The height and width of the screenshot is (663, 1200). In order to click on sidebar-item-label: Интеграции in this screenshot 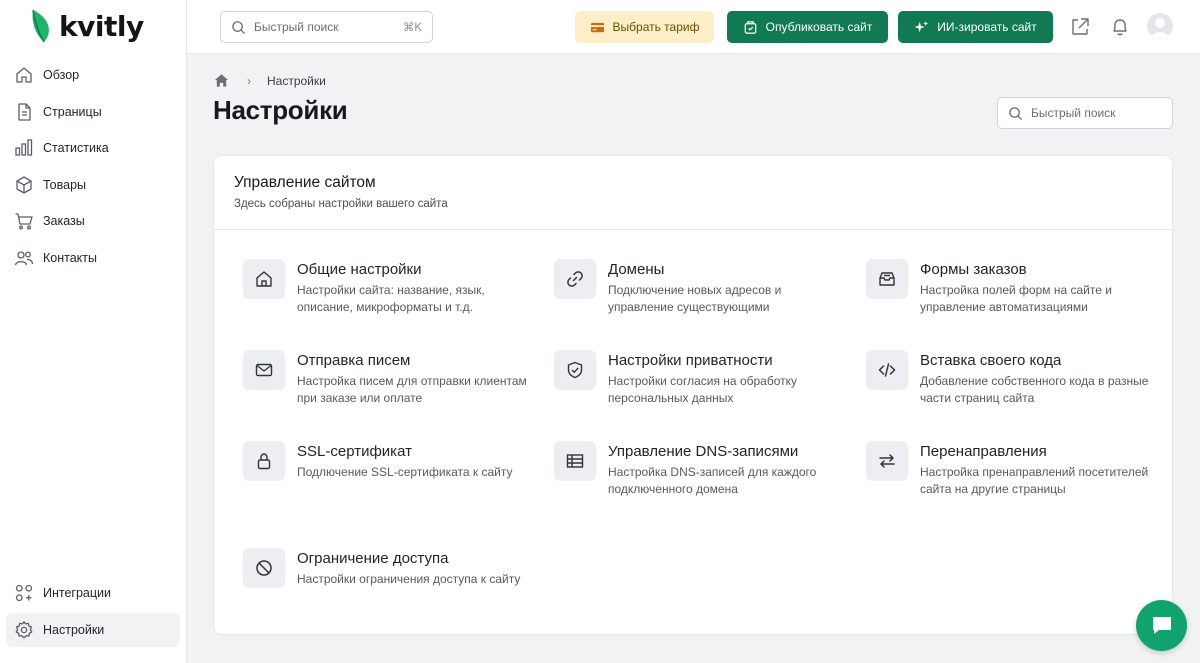, I will do `click(77, 593)`.